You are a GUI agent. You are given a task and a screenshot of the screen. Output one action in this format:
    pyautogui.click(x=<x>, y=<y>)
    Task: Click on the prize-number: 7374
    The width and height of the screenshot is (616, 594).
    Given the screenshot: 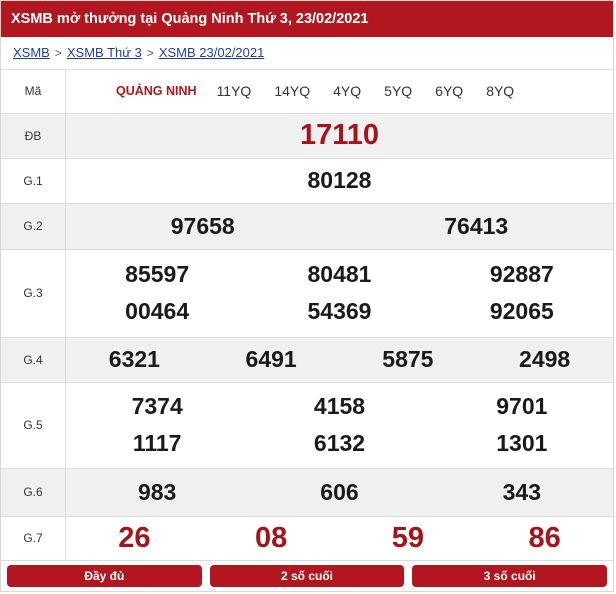 What is the action you would take?
    pyautogui.click(x=157, y=406)
    